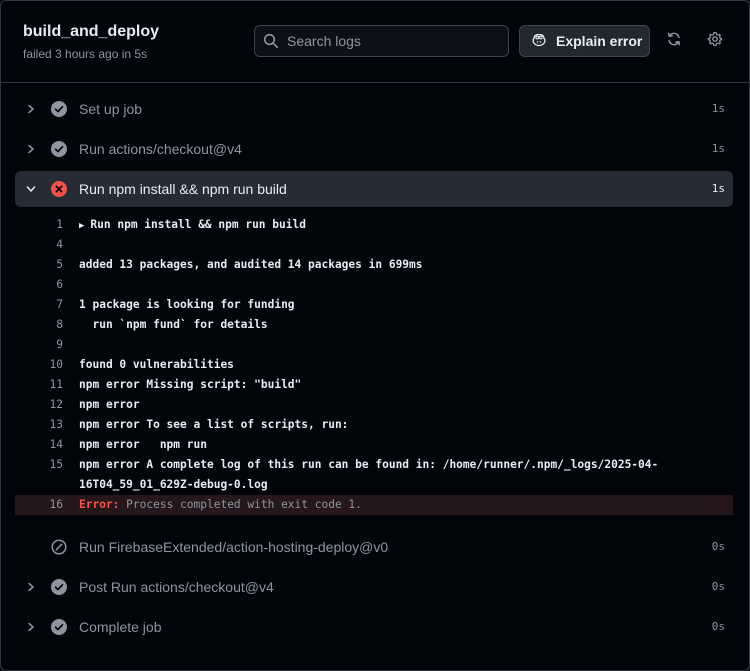 This screenshot has width=750, height=671. Describe the element at coordinates (39, 485) in the screenshot. I see `line-number` at that location.